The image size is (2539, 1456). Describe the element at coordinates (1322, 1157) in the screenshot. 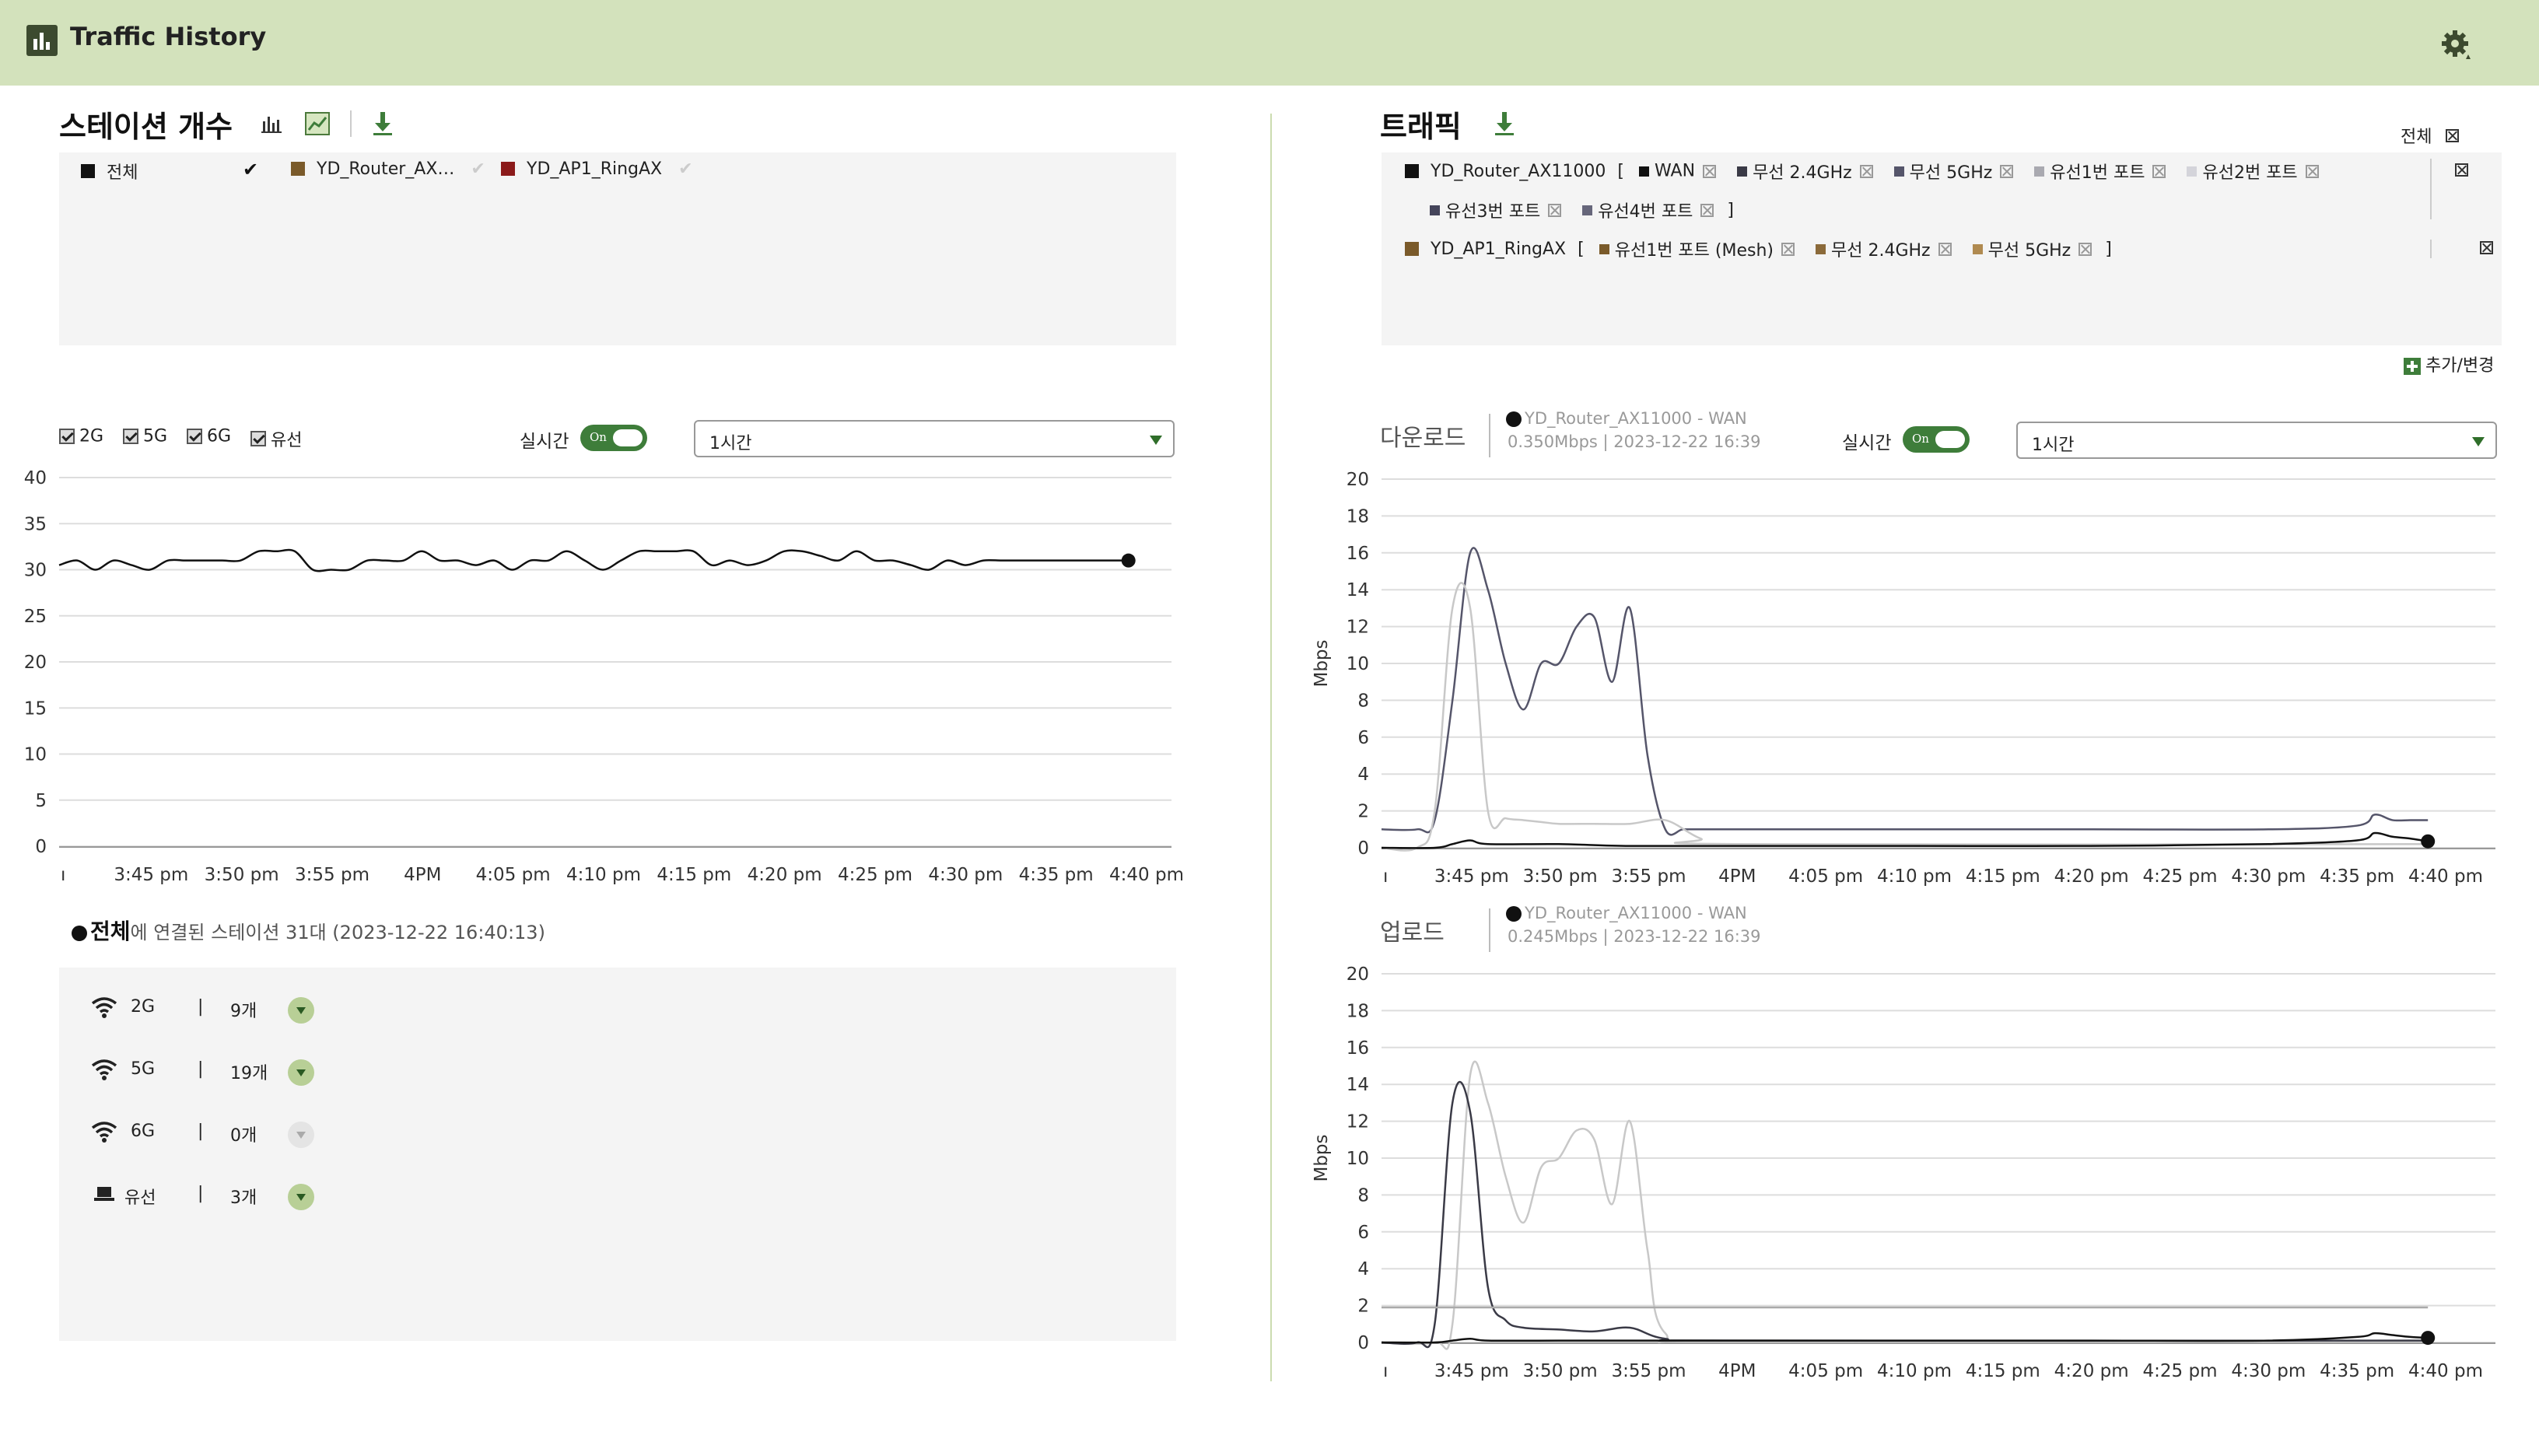

I see `y-axis-label: Mbps` at that location.